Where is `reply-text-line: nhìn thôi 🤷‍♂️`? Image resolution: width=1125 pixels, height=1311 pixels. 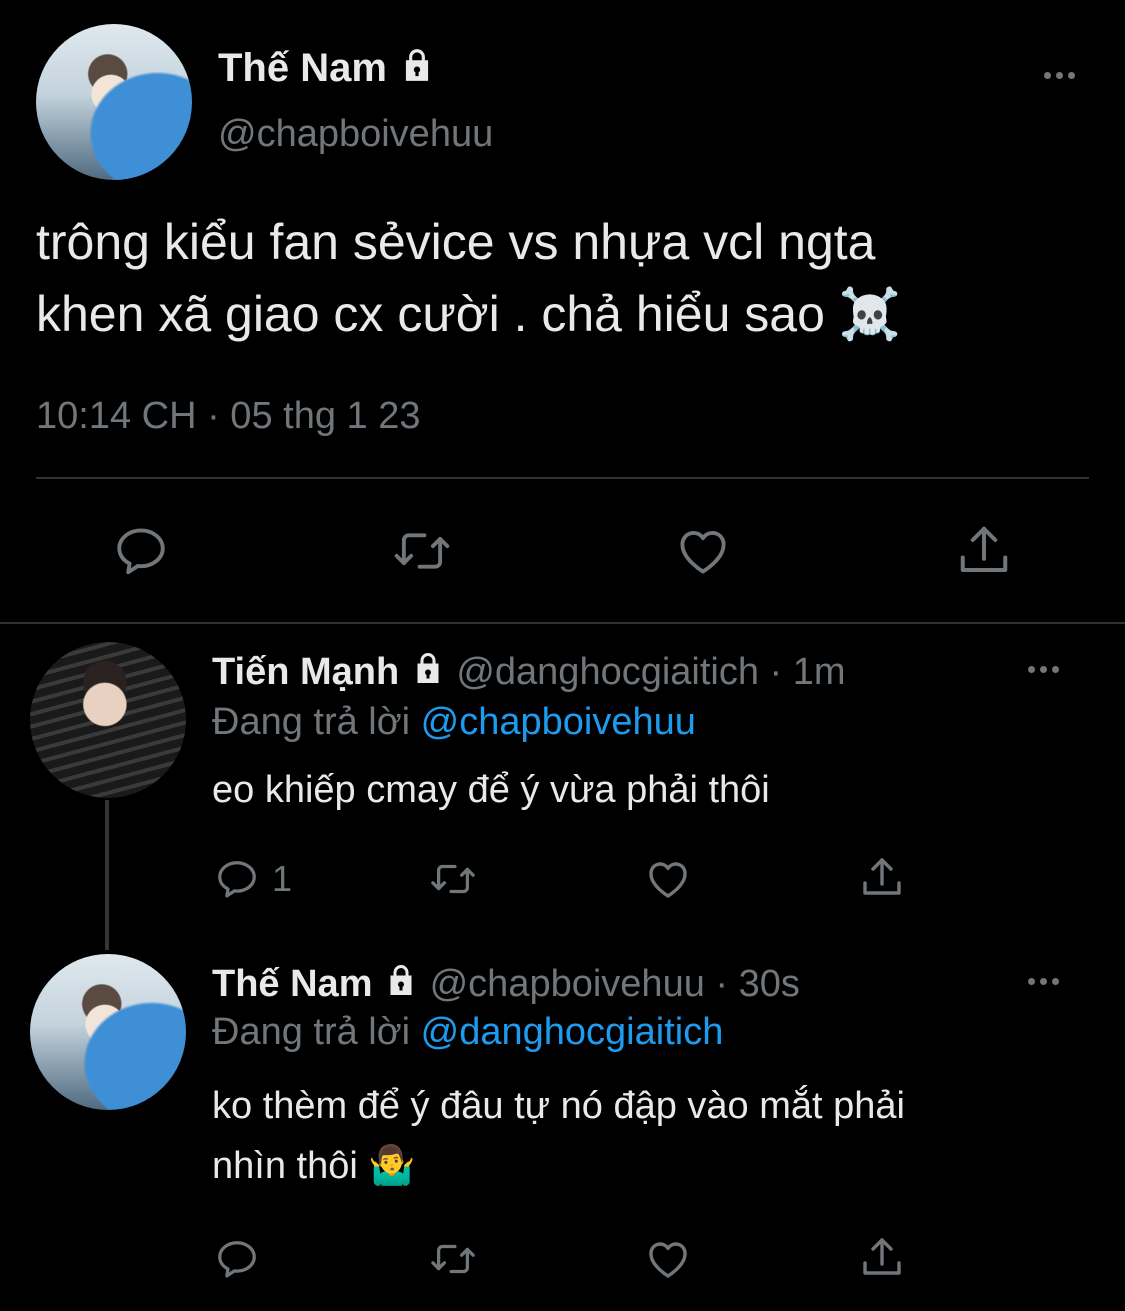
reply-text-line: nhìn thôi 🤷‍♂️ is located at coordinates (314, 1166).